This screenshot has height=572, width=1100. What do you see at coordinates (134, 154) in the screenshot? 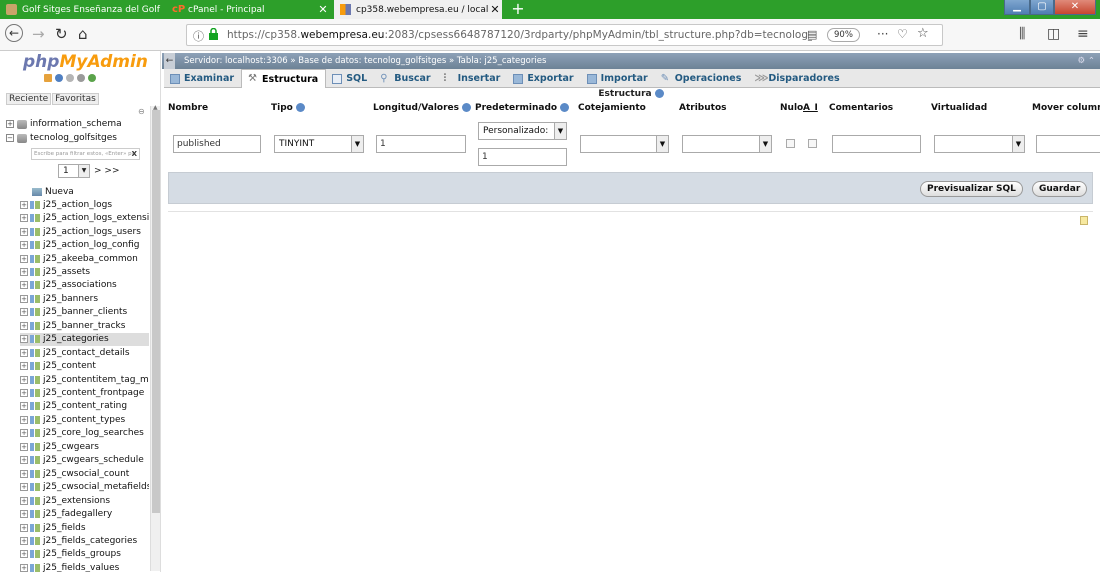
I see `clear-filter-icon: X` at bounding box center [134, 154].